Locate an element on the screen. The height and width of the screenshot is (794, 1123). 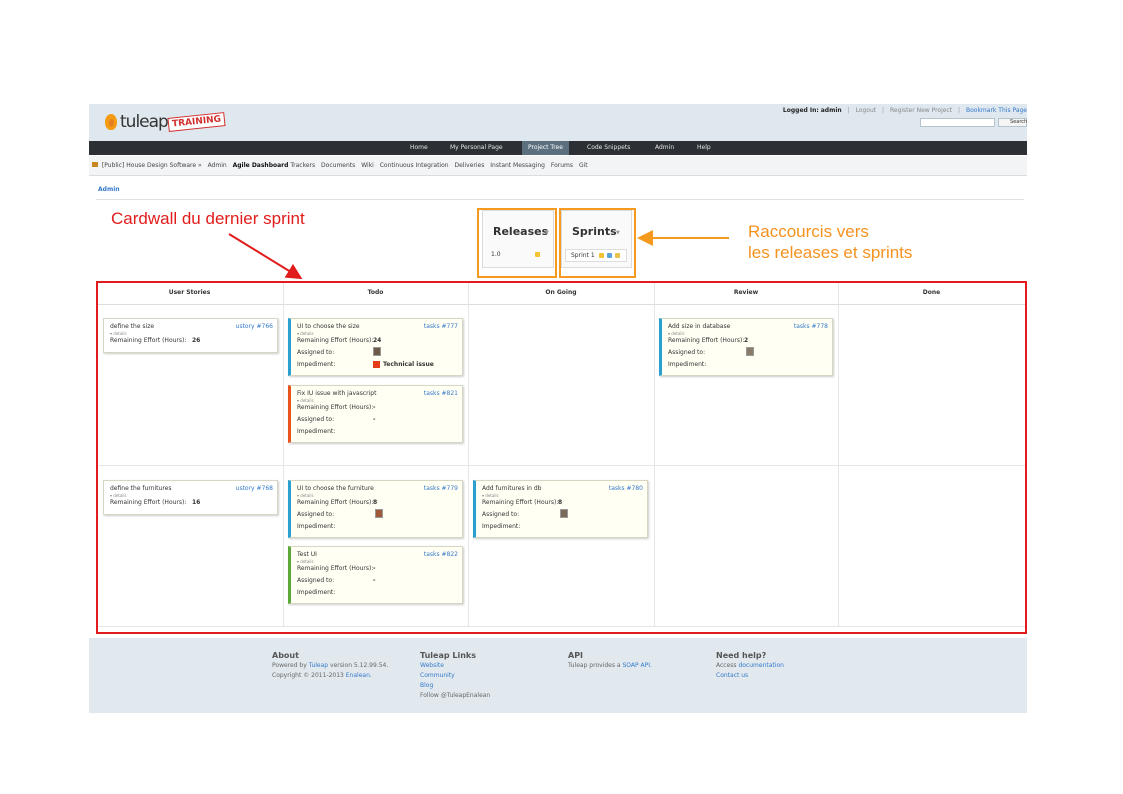
tab-forums: Forums is located at coordinates (562, 165).